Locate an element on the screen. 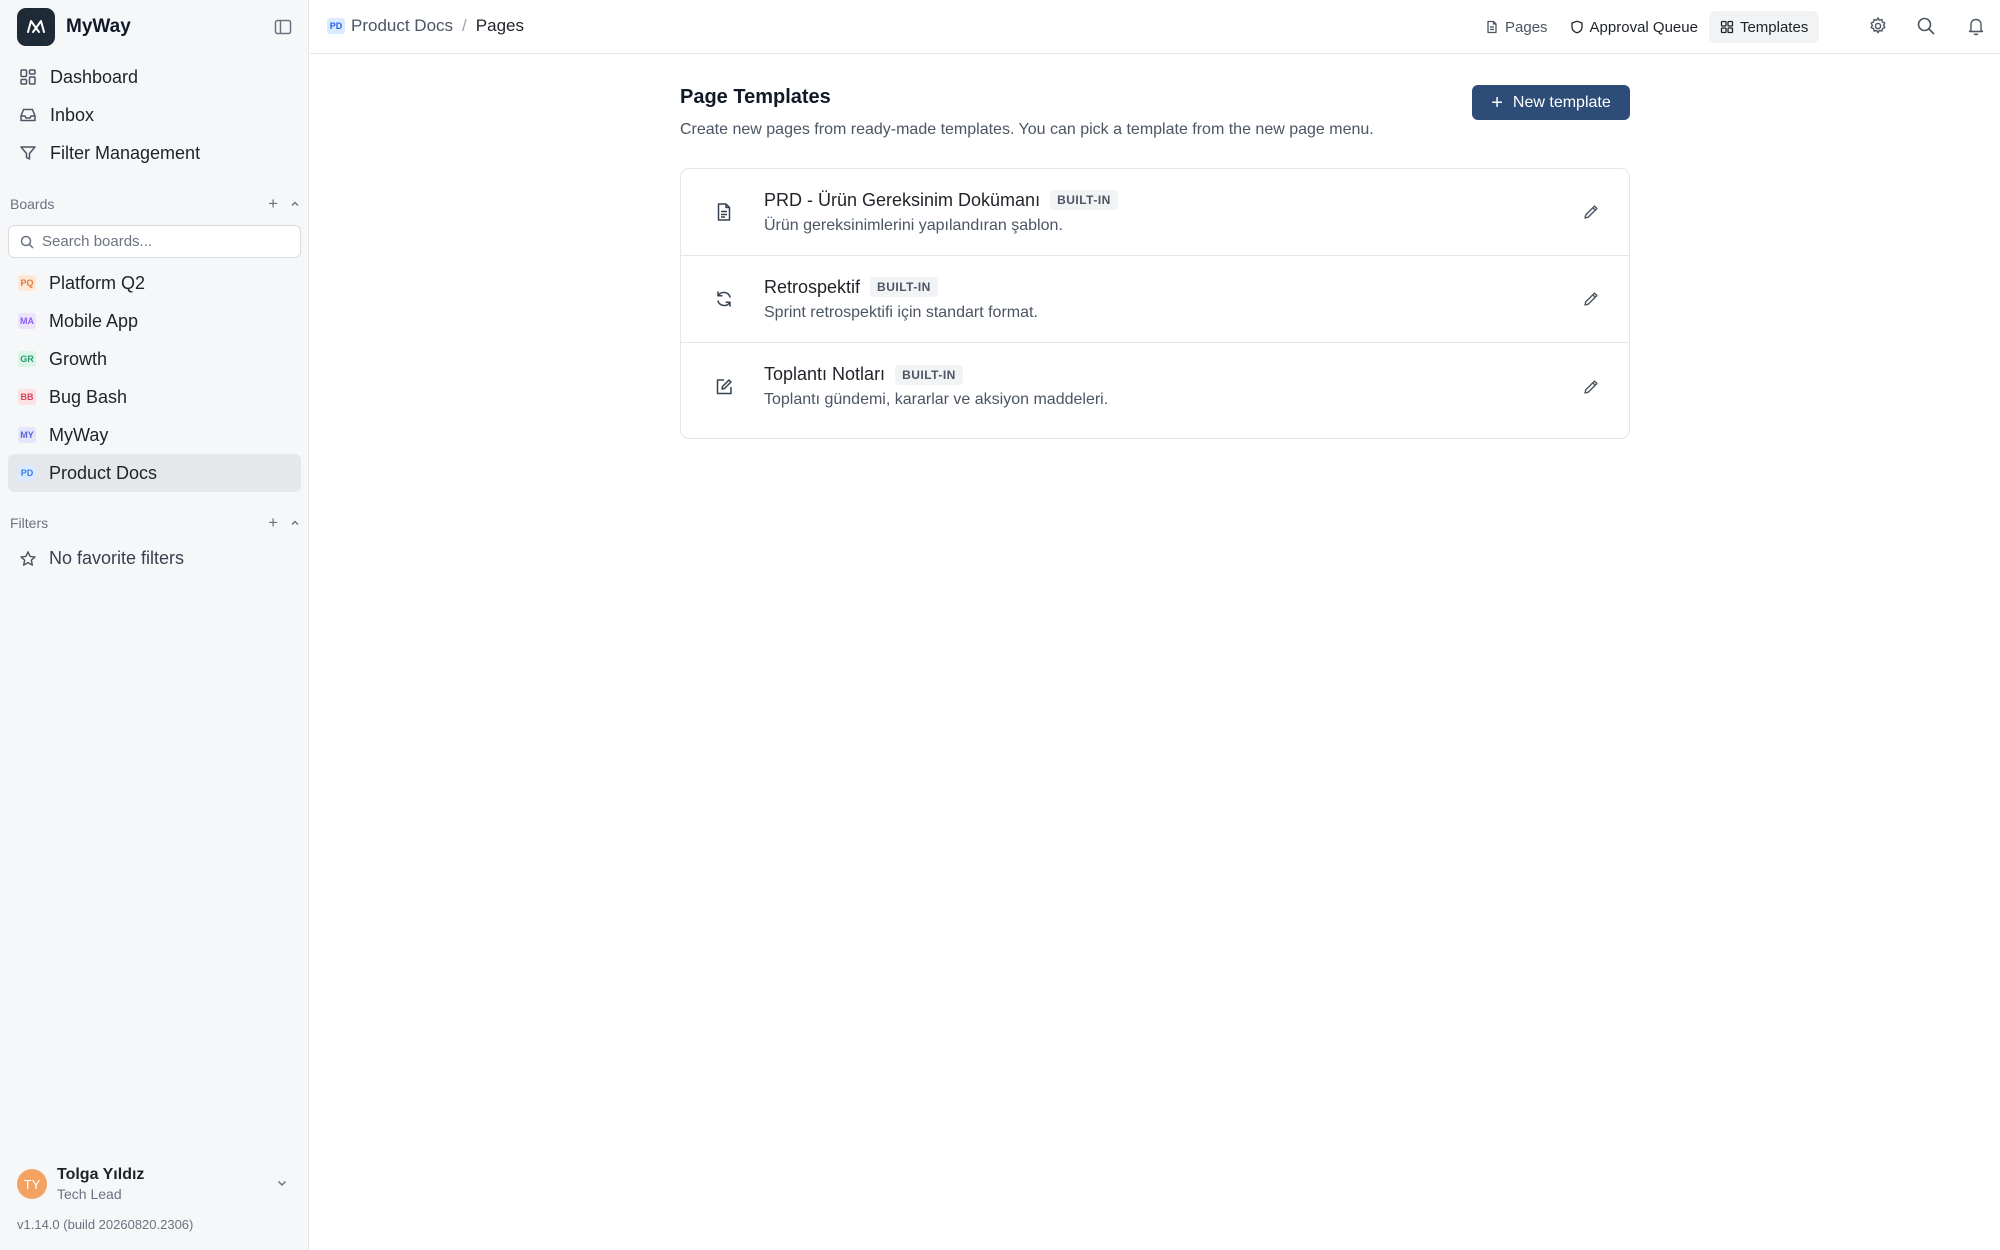 The image size is (2000, 1250). breadcrumb-parent: Product Docs is located at coordinates (402, 26).